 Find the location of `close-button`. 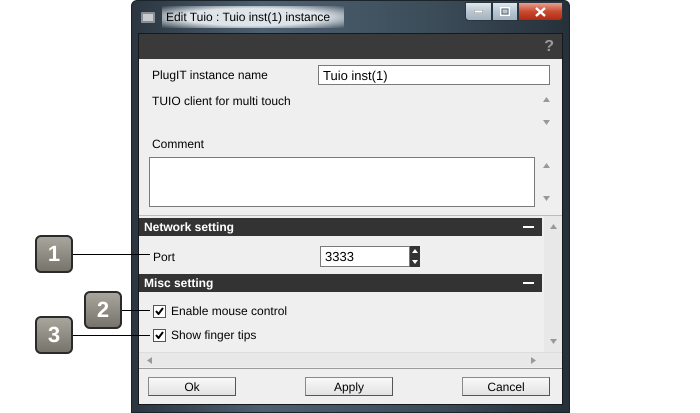

close-button is located at coordinates (540, 11).